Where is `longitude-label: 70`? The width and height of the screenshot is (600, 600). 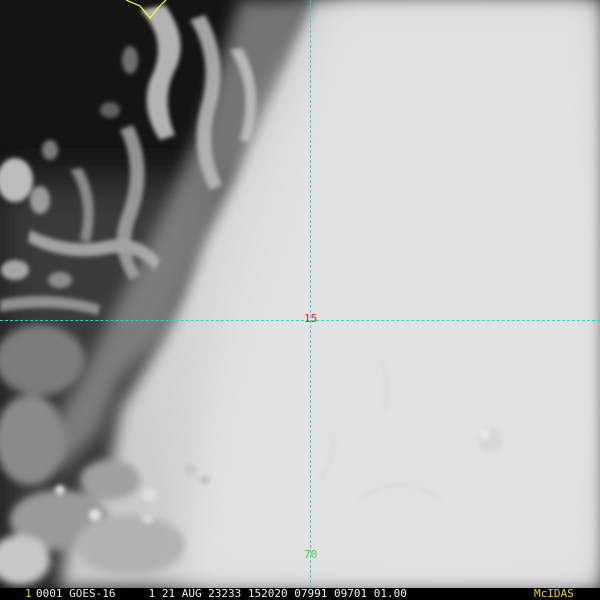 longitude-label: 70 is located at coordinates (311, 554).